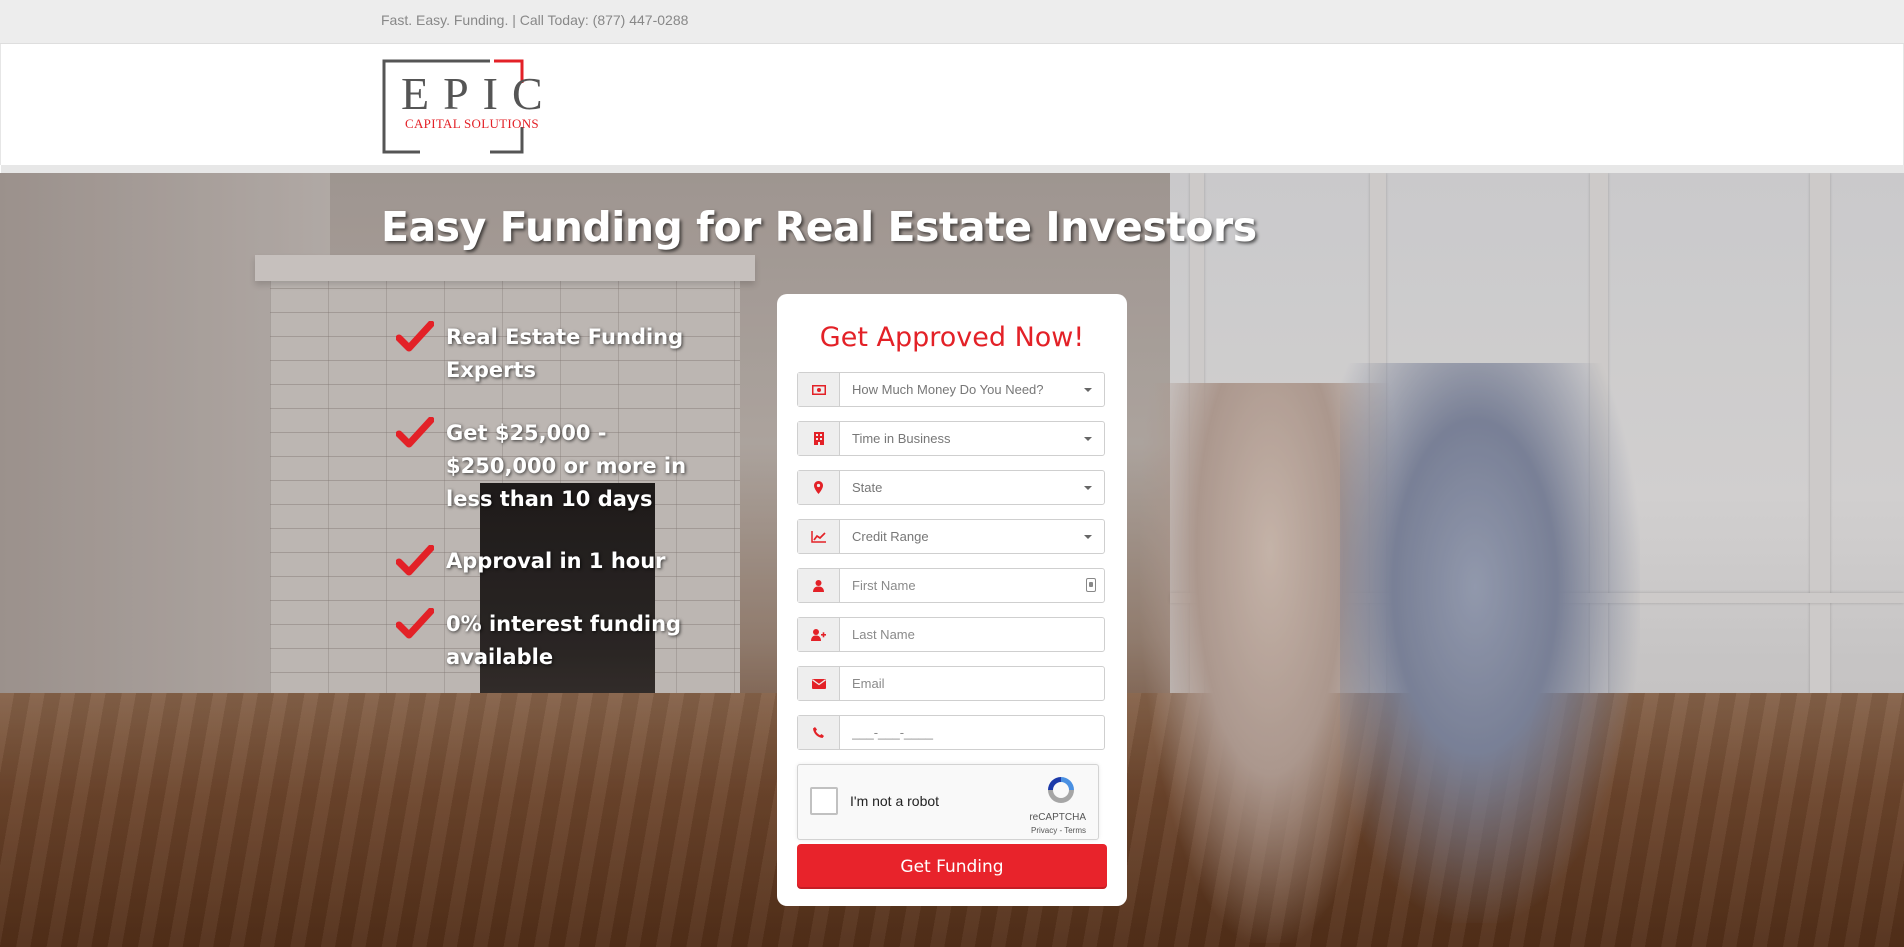 This screenshot has height=947, width=1904. I want to click on amount-select: How Much Money Do You Need?, so click(951, 389).